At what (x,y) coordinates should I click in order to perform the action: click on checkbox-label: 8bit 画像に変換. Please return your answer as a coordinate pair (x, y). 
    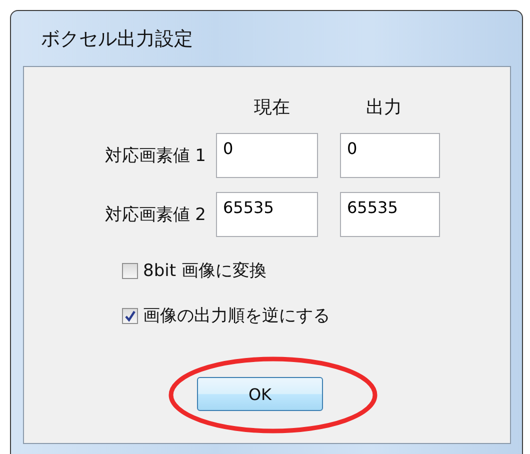
    Looking at the image, I should click on (204, 271).